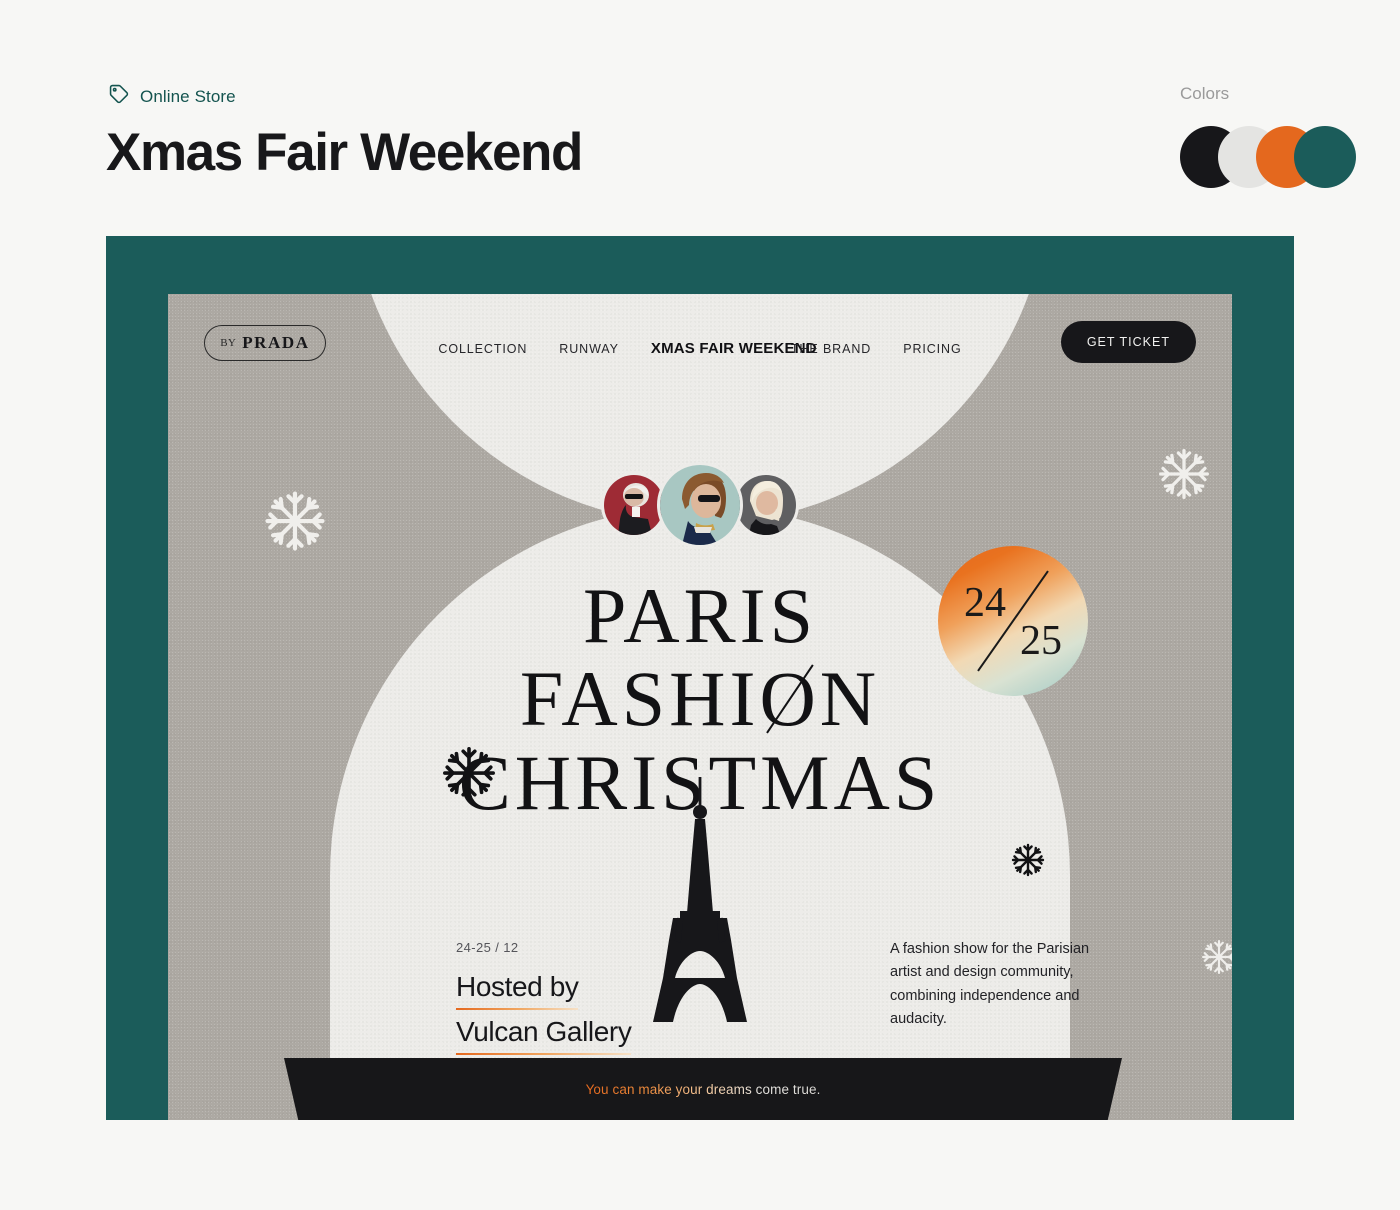 This screenshot has height=1210, width=1400. What do you see at coordinates (1184, 476) in the screenshot?
I see `snowflake-icon-right-upper` at bounding box center [1184, 476].